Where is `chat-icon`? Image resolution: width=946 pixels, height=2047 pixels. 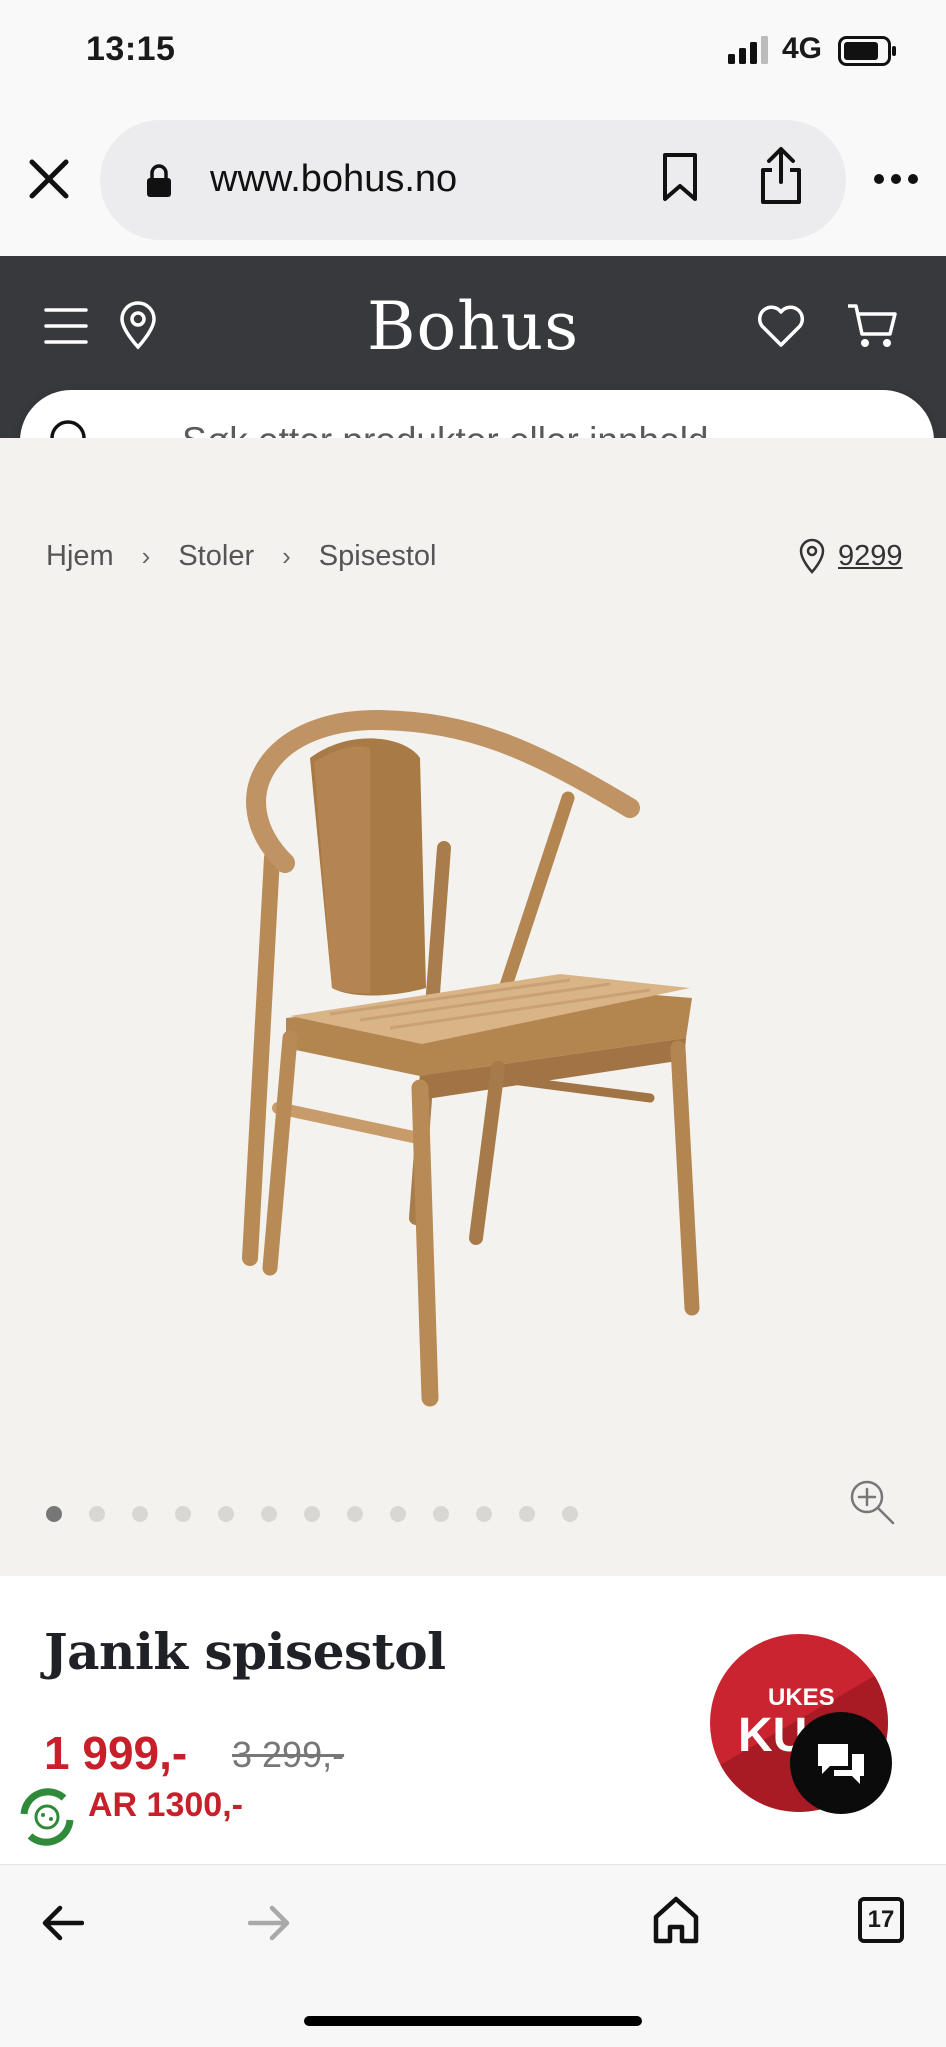 chat-icon is located at coordinates (841, 1764).